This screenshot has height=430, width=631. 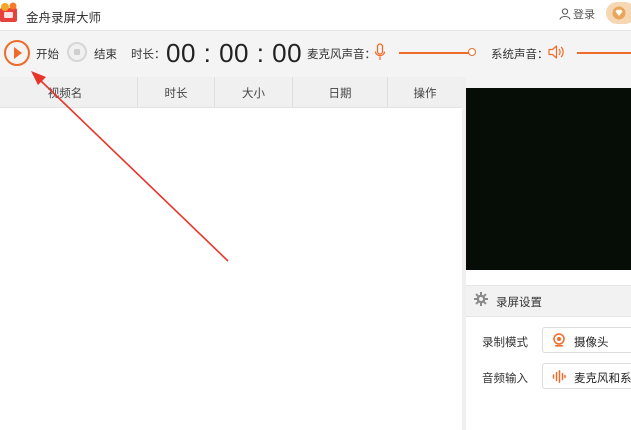 What do you see at coordinates (548, 179) in the screenshot?
I see `preview-screen` at bounding box center [548, 179].